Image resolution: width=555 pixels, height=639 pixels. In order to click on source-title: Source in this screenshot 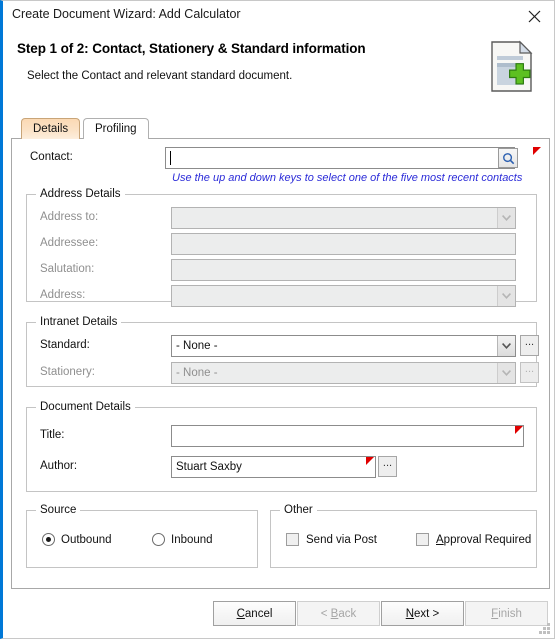, I will do `click(58, 510)`.